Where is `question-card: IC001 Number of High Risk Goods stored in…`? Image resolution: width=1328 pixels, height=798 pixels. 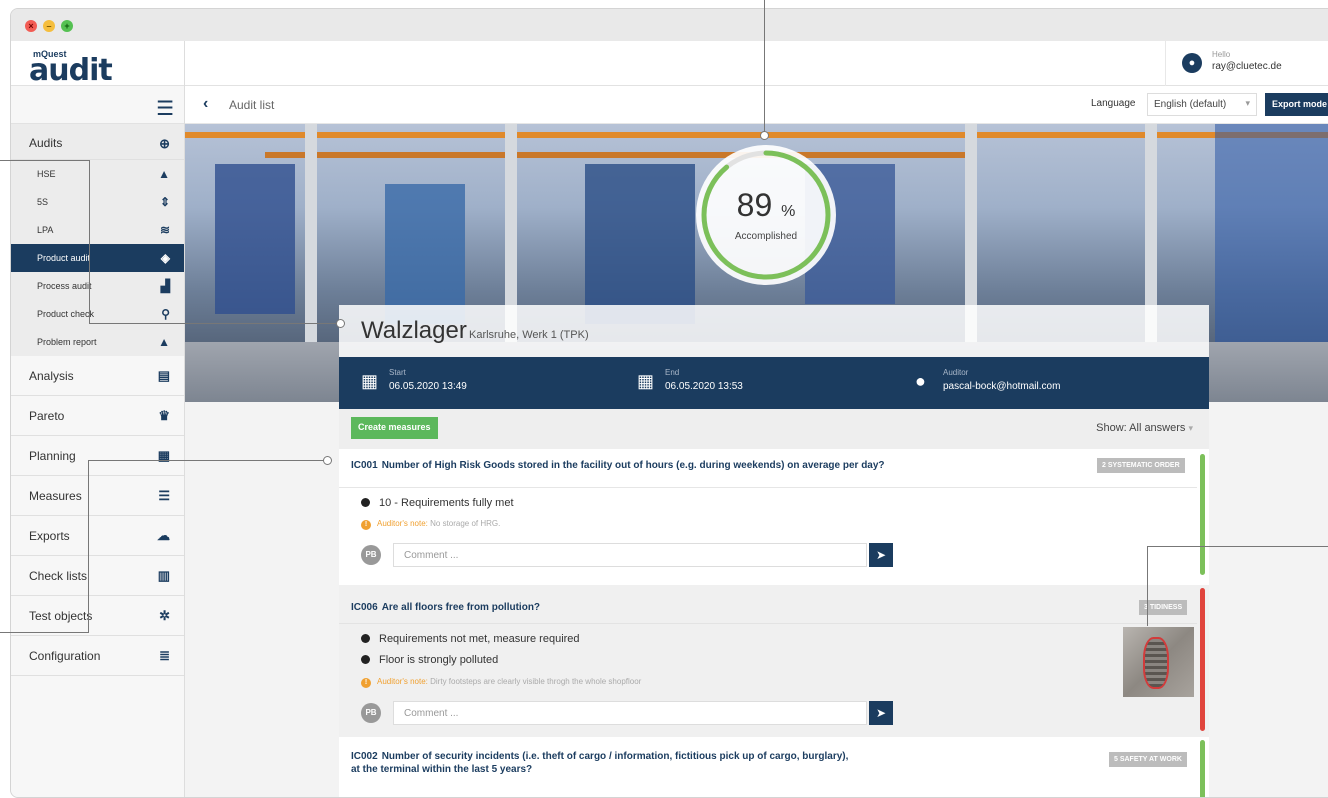
question-card: IC001 Number of High Risk Goods stored in… is located at coordinates (774, 517).